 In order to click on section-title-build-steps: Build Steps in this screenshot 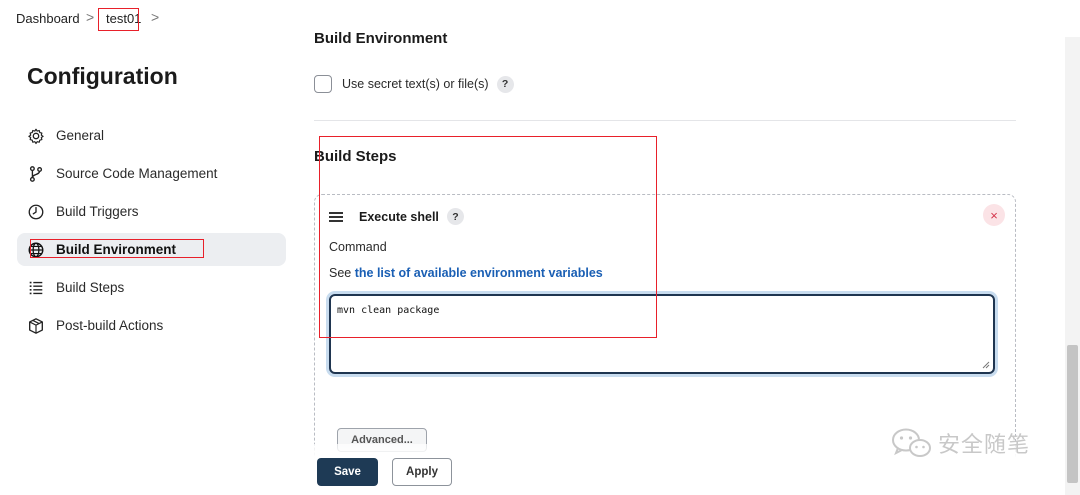, I will do `click(355, 156)`.